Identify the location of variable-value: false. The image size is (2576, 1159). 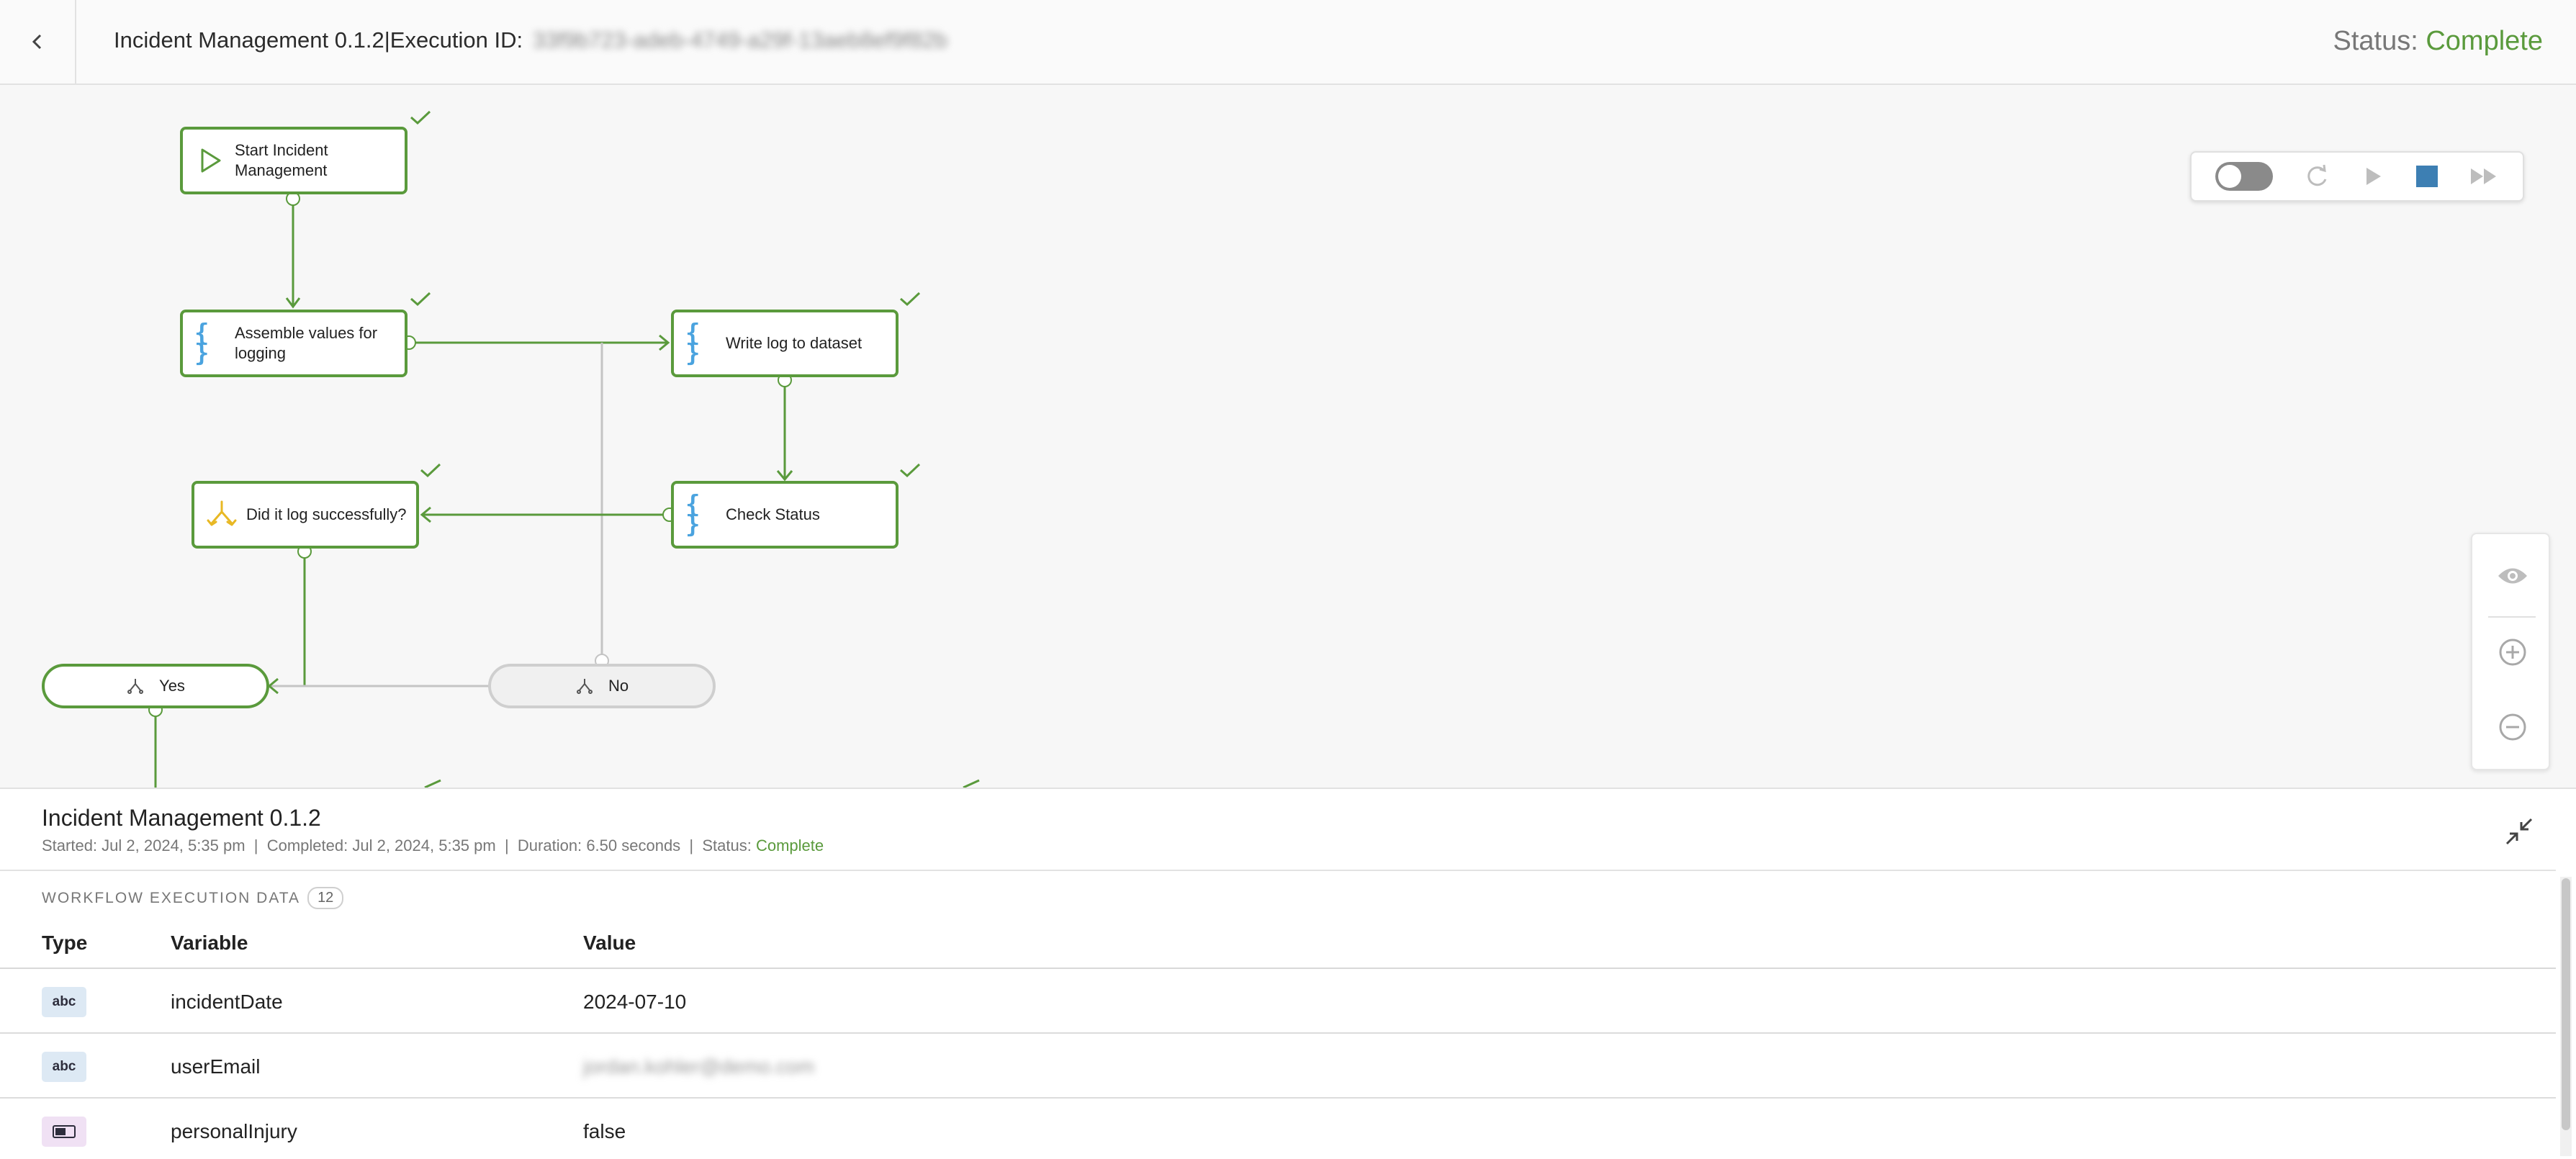
(604, 1131).